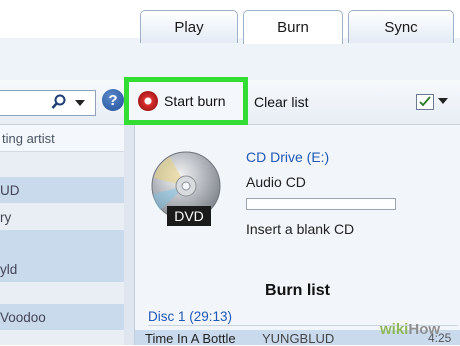 This screenshot has width=460, height=346. Describe the element at coordinates (189, 216) in the screenshot. I see `dvd-badge: DVD` at that location.